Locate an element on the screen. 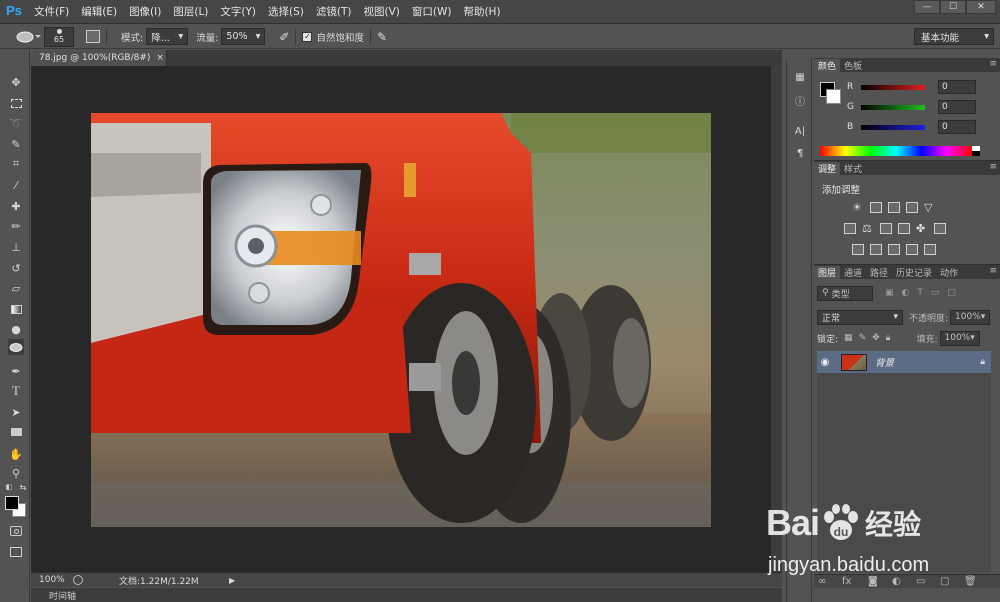  path-selection-tool-icon: ➤ is located at coordinates (16, 412).